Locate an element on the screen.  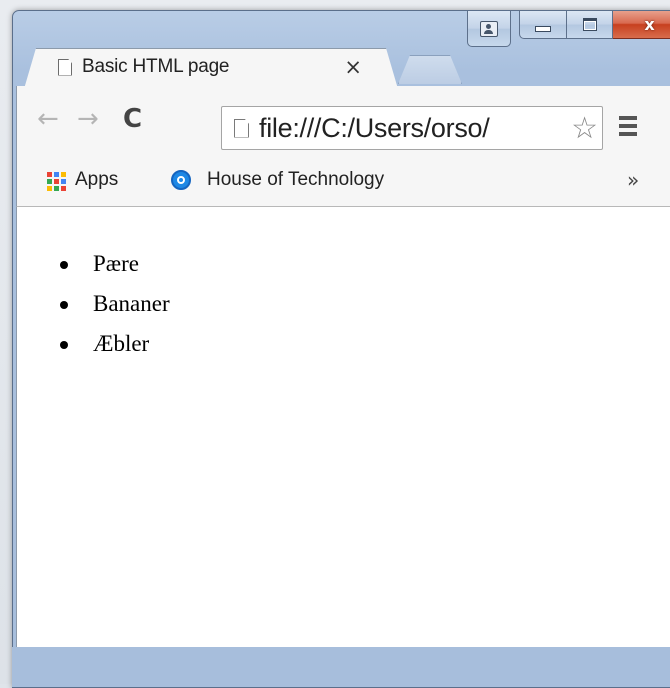
bookmark-house-of-technology: House of Technology is located at coordinates (295, 180).